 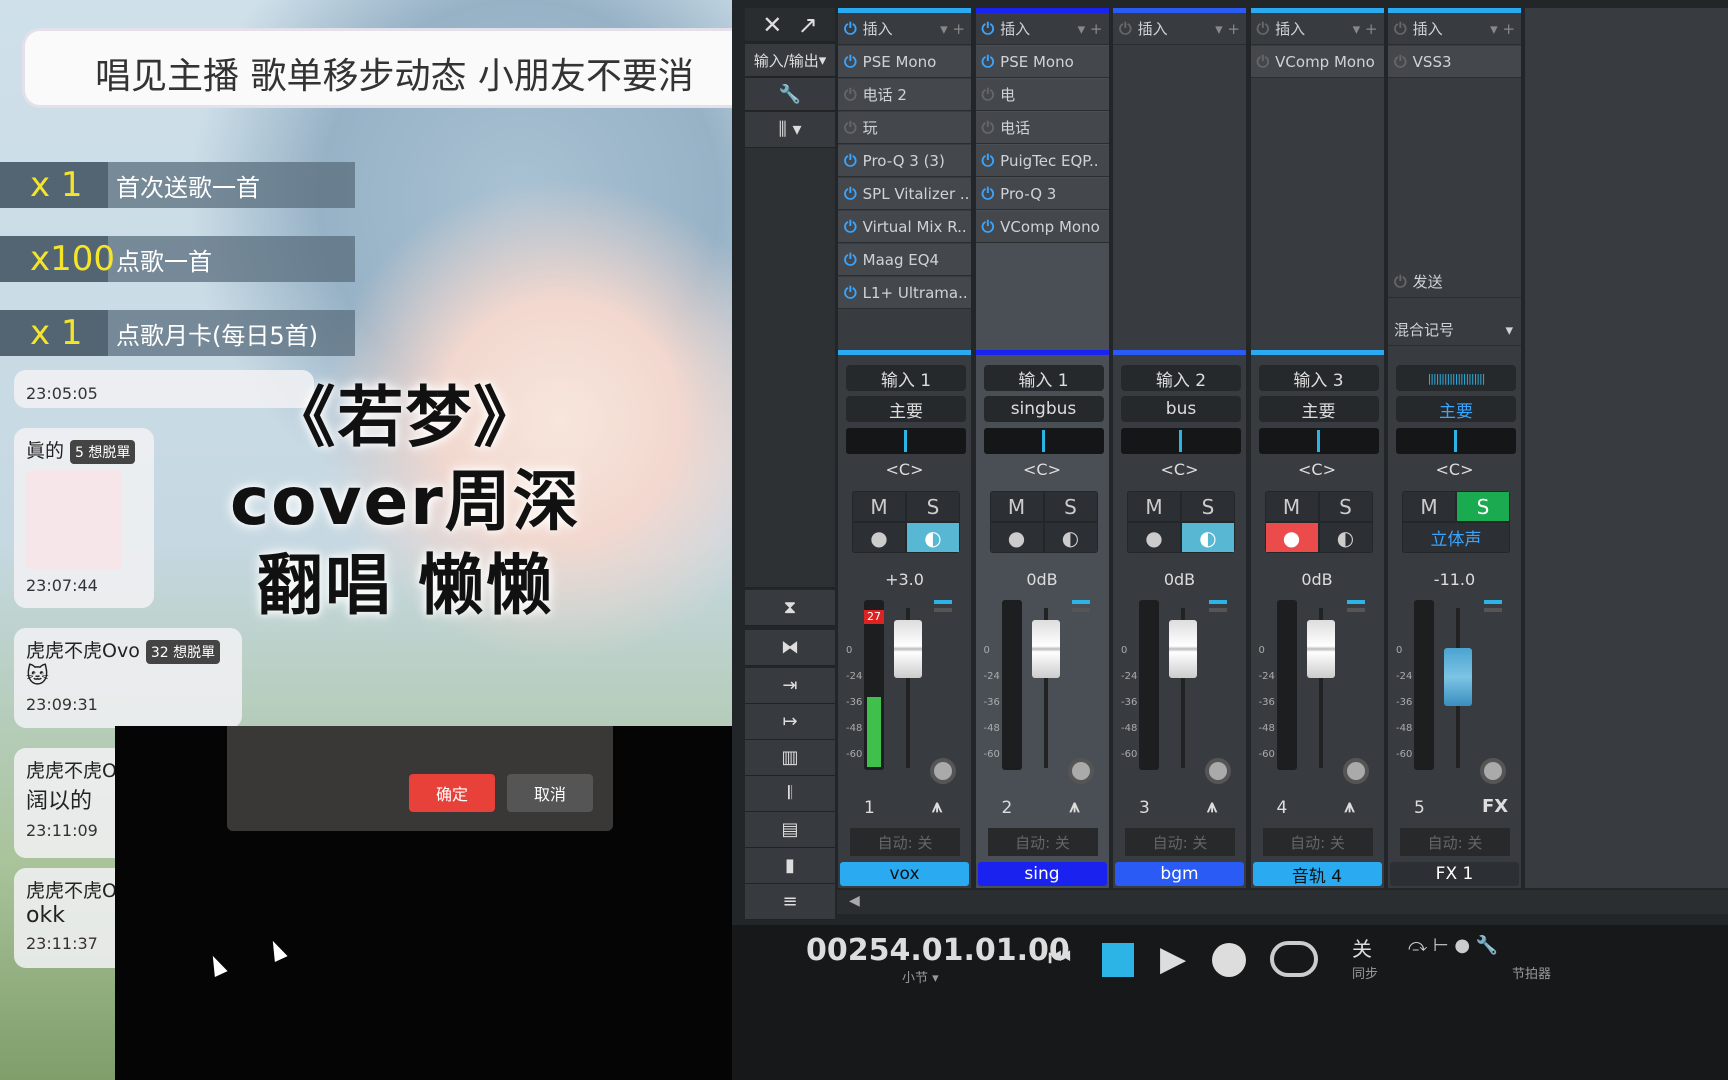 I want to click on insert-slot: ⏻ 电话, so click(x=1042, y=128).